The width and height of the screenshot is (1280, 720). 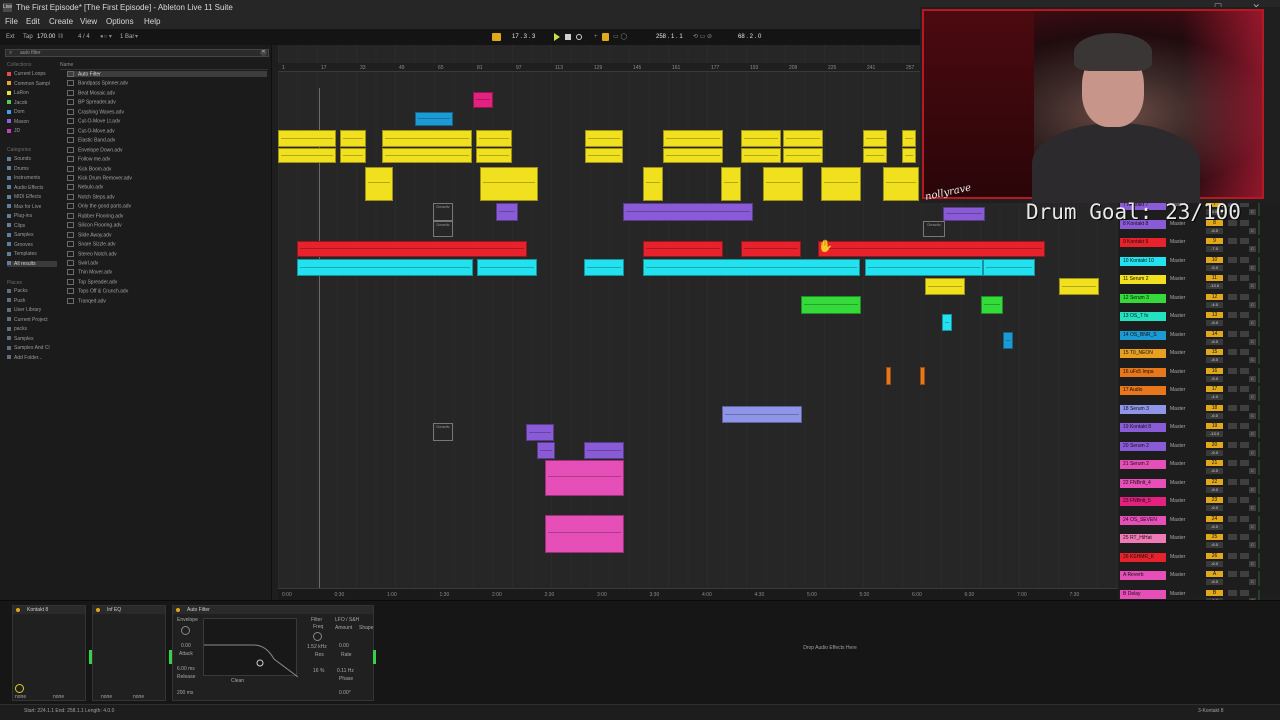 What do you see at coordinates (496, 37) in the screenshot?
I see `follow-button` at bounding box center [496, 37].